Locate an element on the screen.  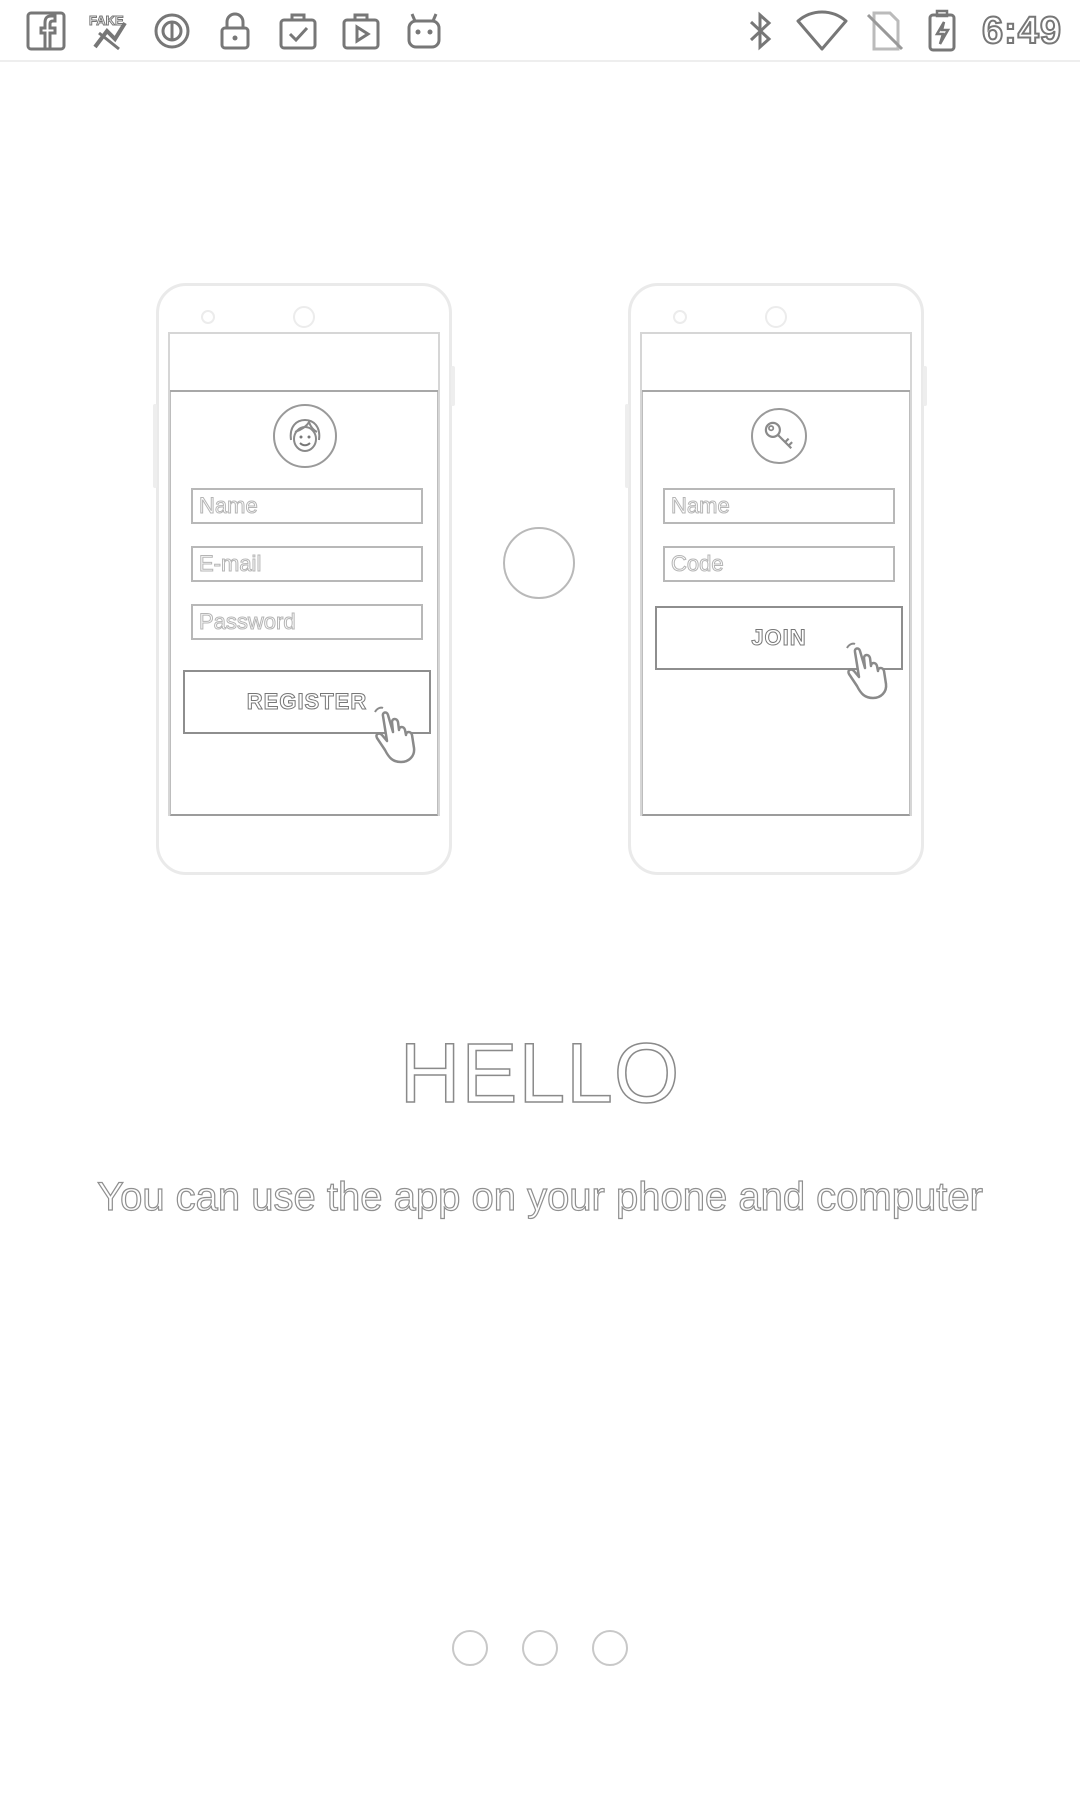
user-avatar-icon is located at coordinates (305, 436).